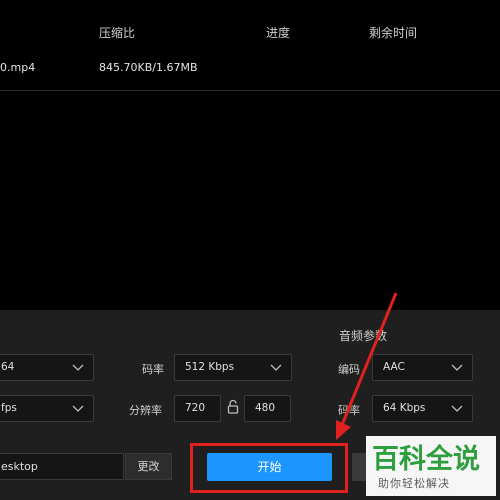 The width and height of the screenshot is (500, 500). I want to click on bitrate-select: 512 Kbps, so click(233, 367).